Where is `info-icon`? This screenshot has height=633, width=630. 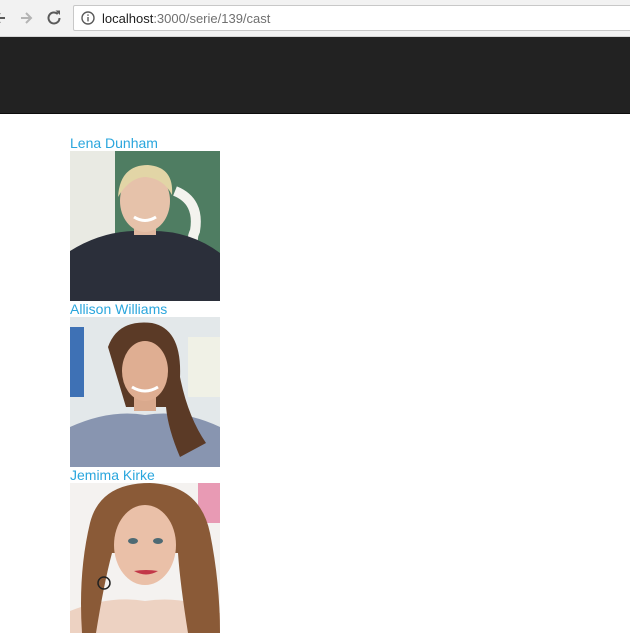
info-icon is located at coordinates (88, 18).